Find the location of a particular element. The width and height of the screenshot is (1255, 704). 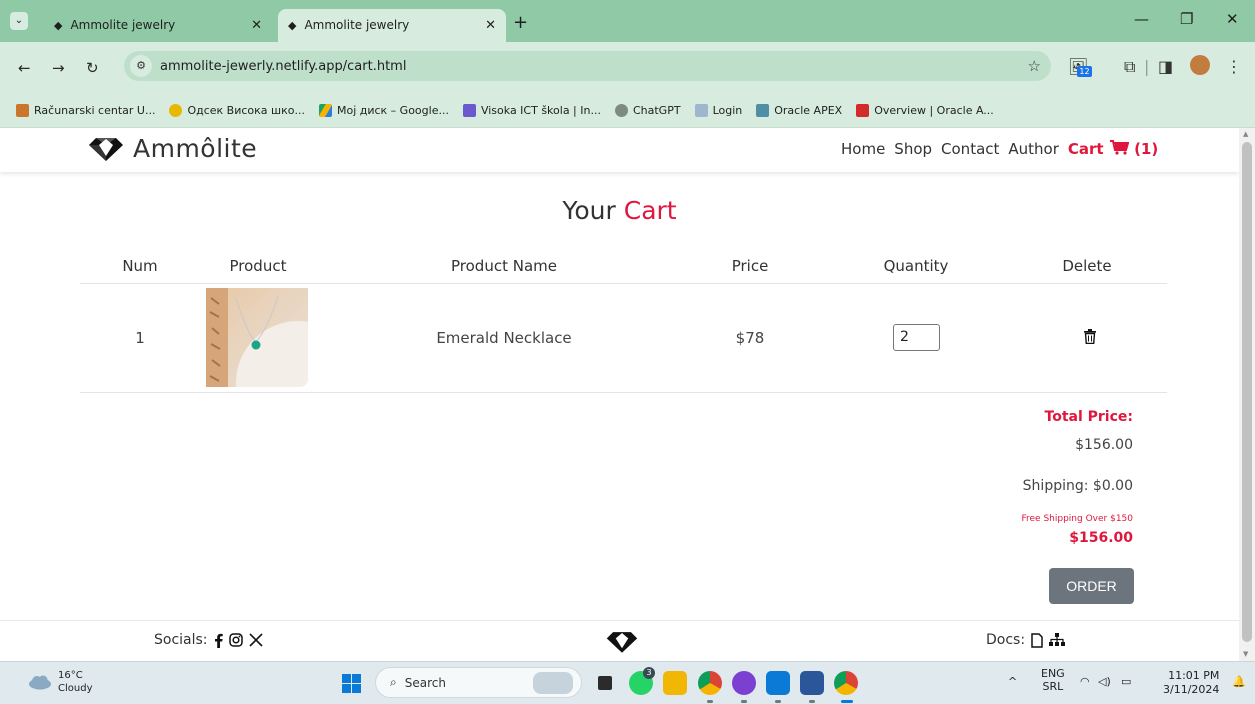

bookmark-item: Oracle APEX is located at coordinates (799, 110).